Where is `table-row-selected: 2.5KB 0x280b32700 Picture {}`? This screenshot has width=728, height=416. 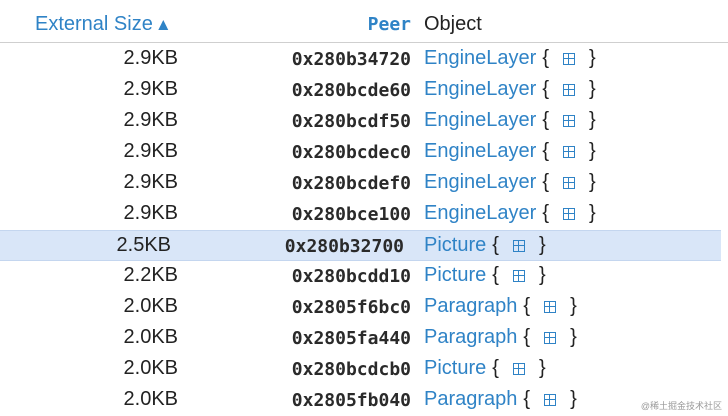 table-row-selected: 2.5KB 0x280b32700 Picture {} is located at coordinates (360, 245).